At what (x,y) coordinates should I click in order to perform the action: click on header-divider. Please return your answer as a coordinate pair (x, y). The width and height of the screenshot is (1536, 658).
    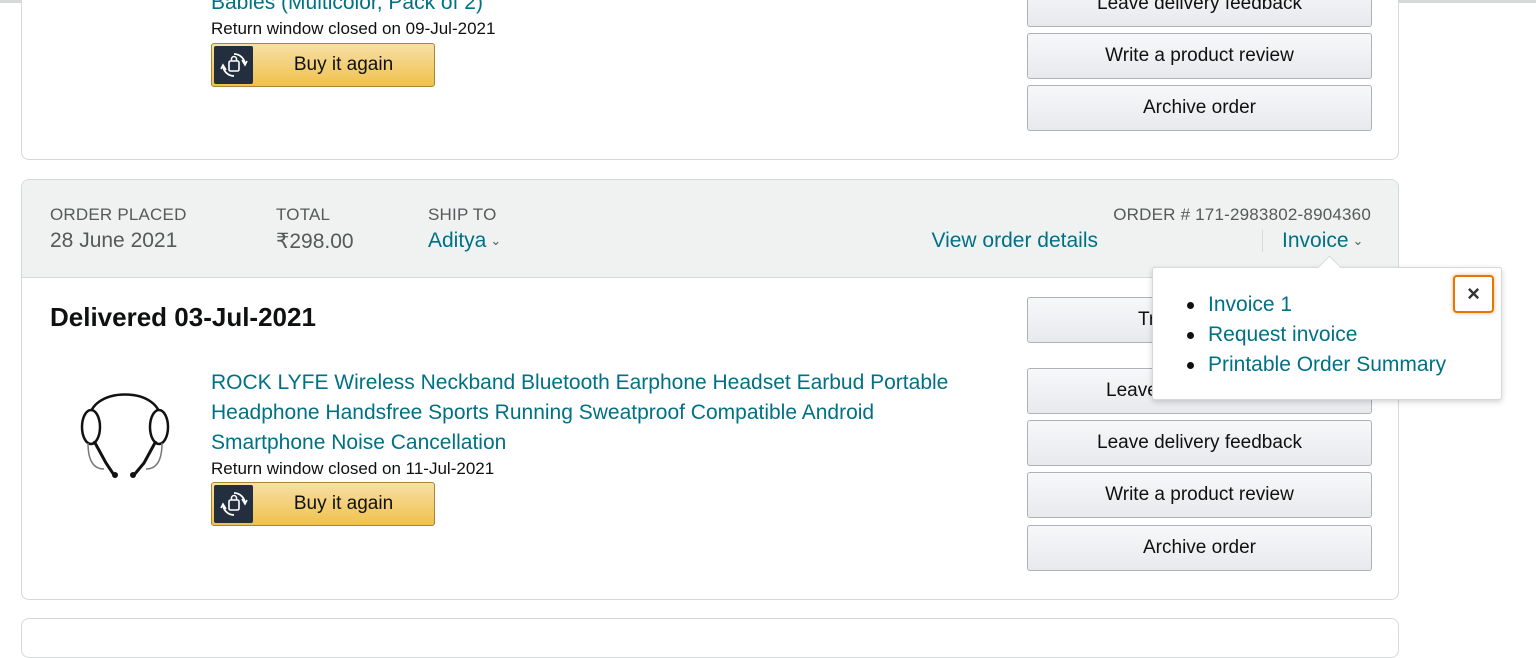
    Looking at the image, I should click on (1262, 241).